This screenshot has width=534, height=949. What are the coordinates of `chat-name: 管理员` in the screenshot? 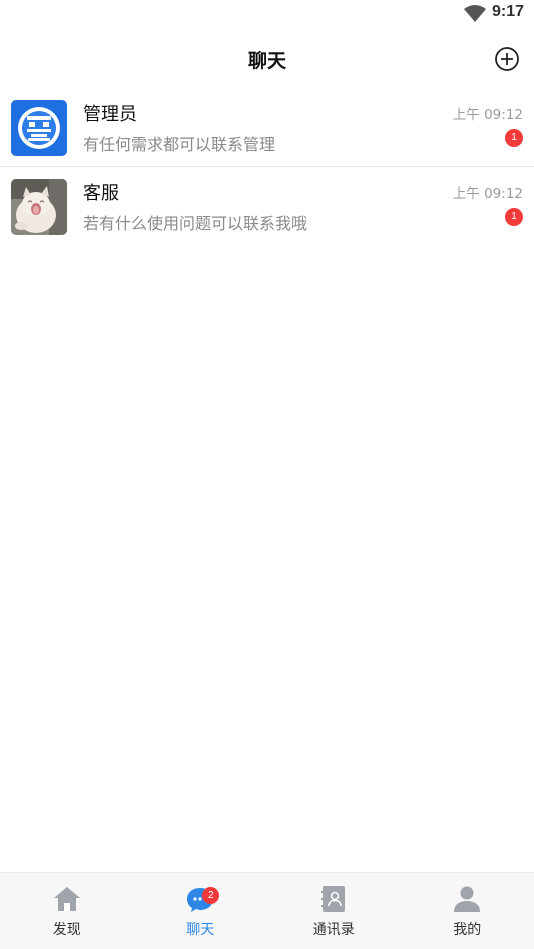 It's located at (110, 114).